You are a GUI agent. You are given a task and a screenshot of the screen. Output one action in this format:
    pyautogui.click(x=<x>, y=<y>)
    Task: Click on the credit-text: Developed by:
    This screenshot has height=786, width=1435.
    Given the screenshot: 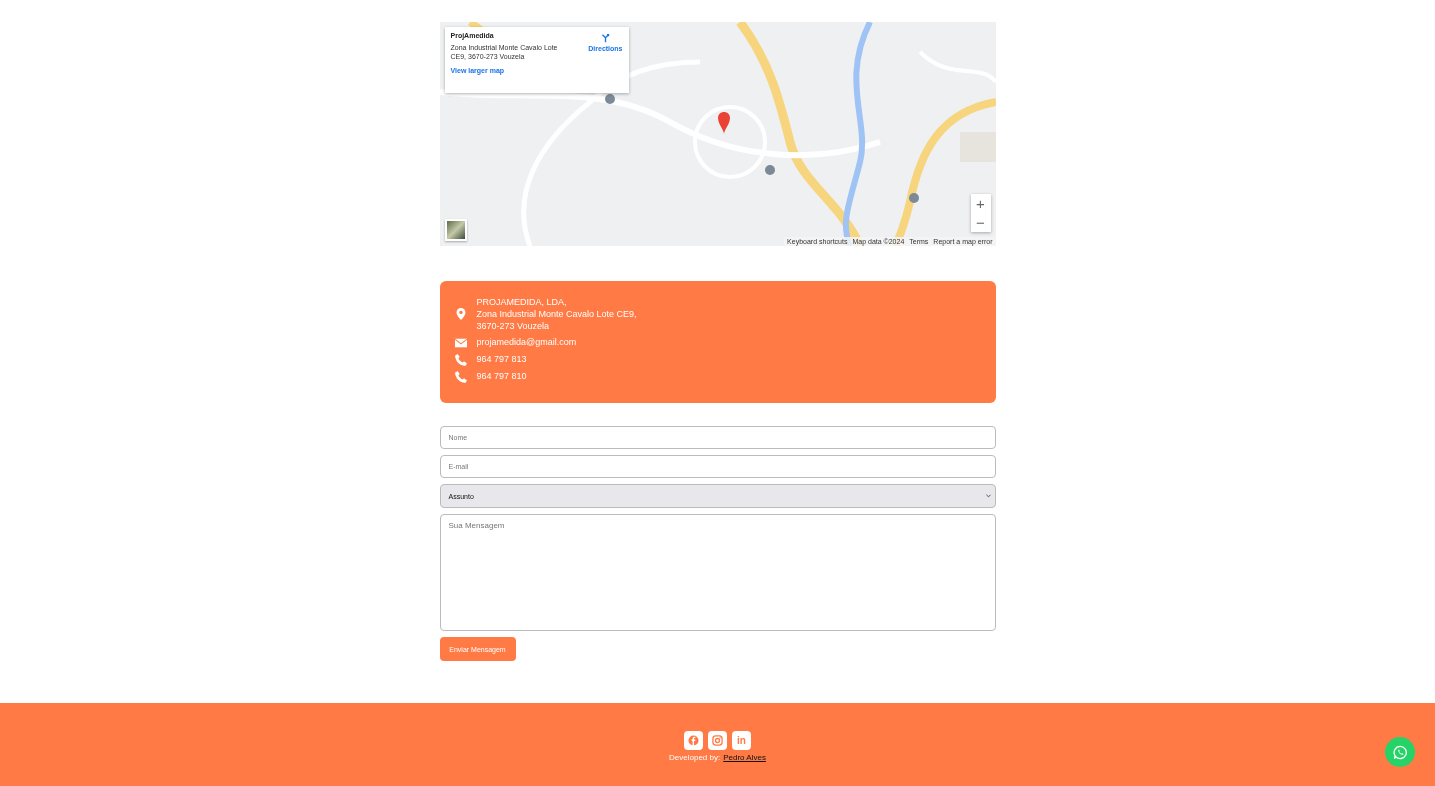 What is the action you would take?
    pyautogui.click(x=695, y=757)
    